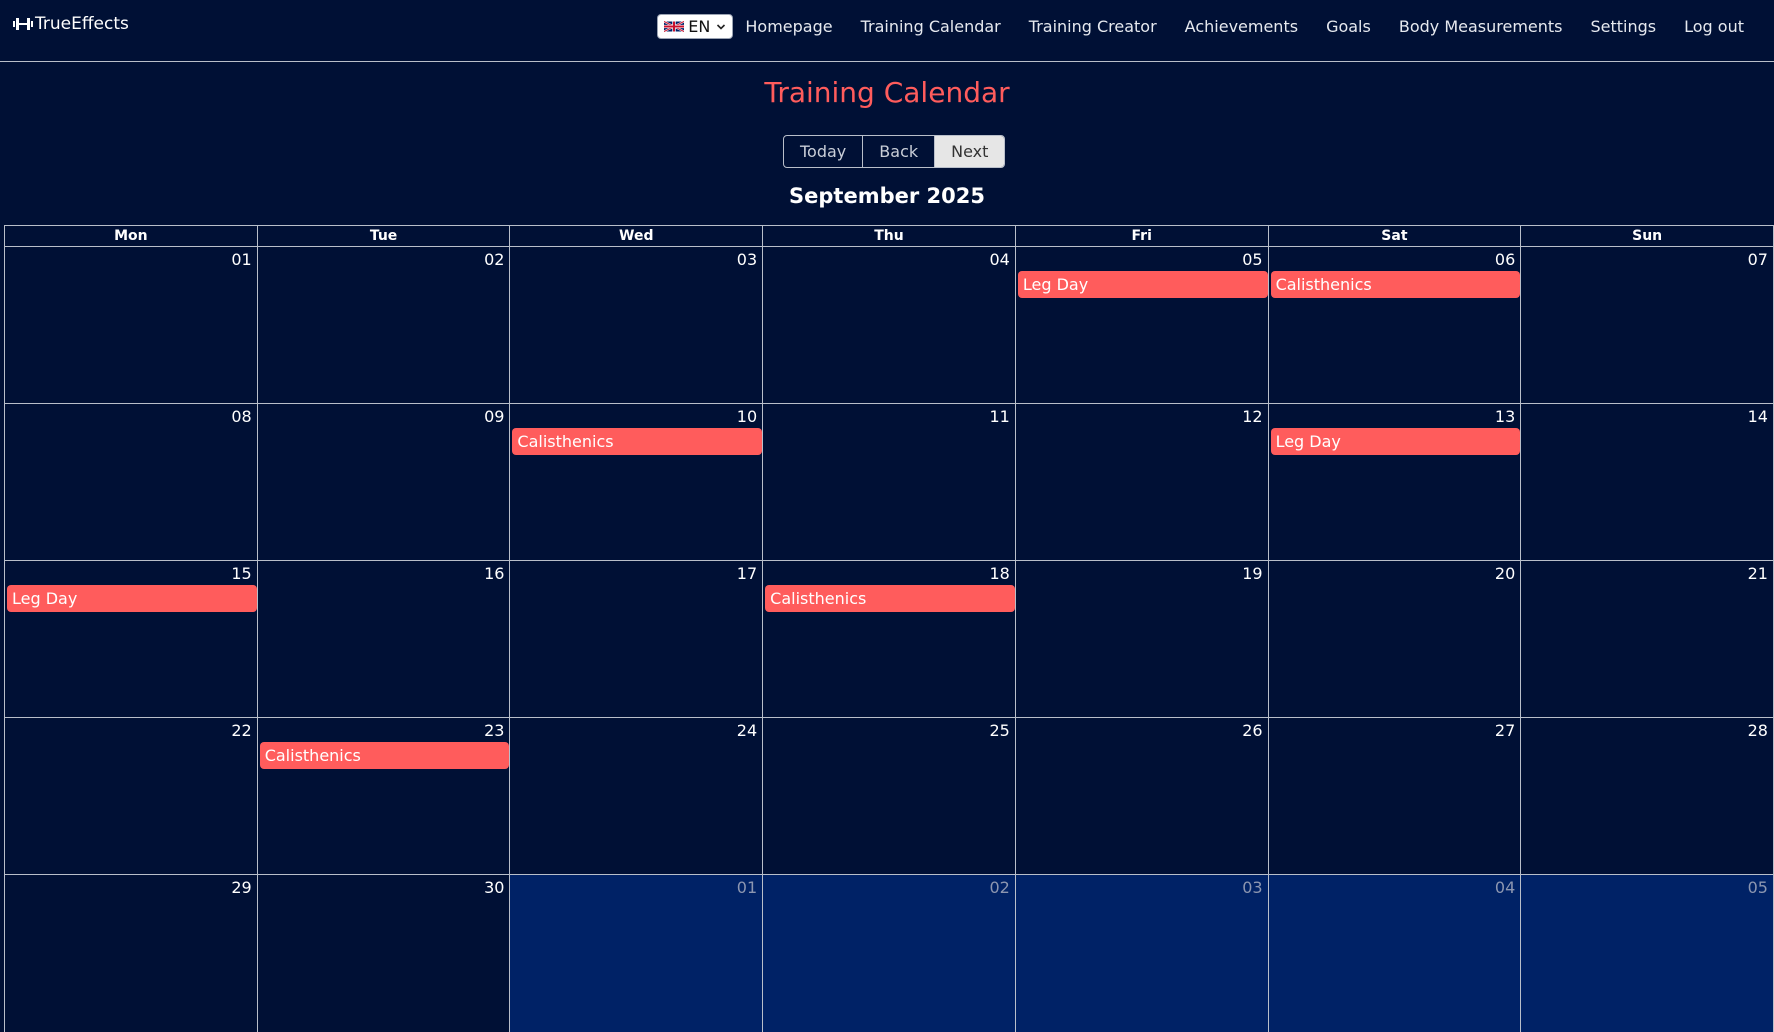 This screenshot has width=1774, height=1032. I want to click on nav-homepage: Homepage, so click(788, 26).